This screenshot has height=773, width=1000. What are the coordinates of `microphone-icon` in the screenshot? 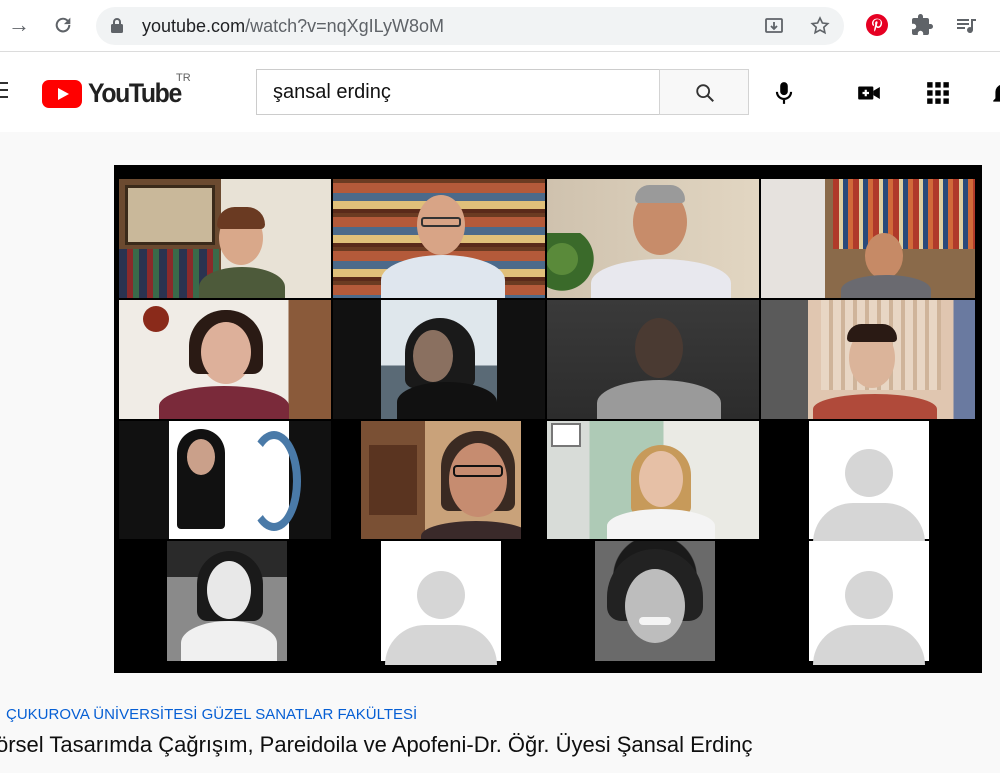 It's located at (784, 93).